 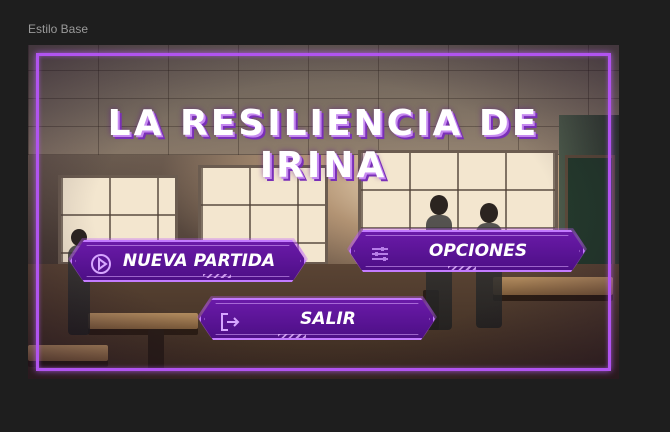 What do you see at coordinates (58, 29) in the screenshot?
I see `frame-label: Estilo Base` at bounding box center [58, 29].